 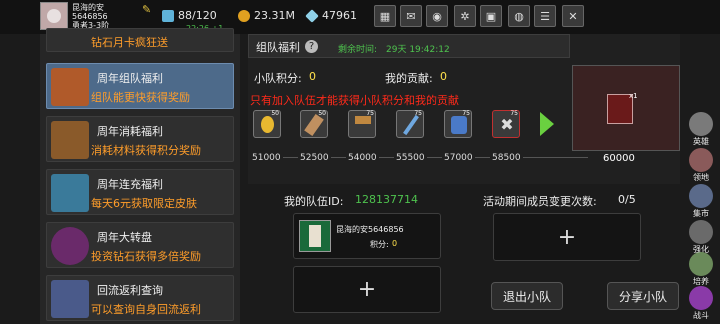 What do you see at coordinates (146, 309) in the screenshot?
I see `event-desc: 可以查询自身回流返利` at bounding box center [146, 309].